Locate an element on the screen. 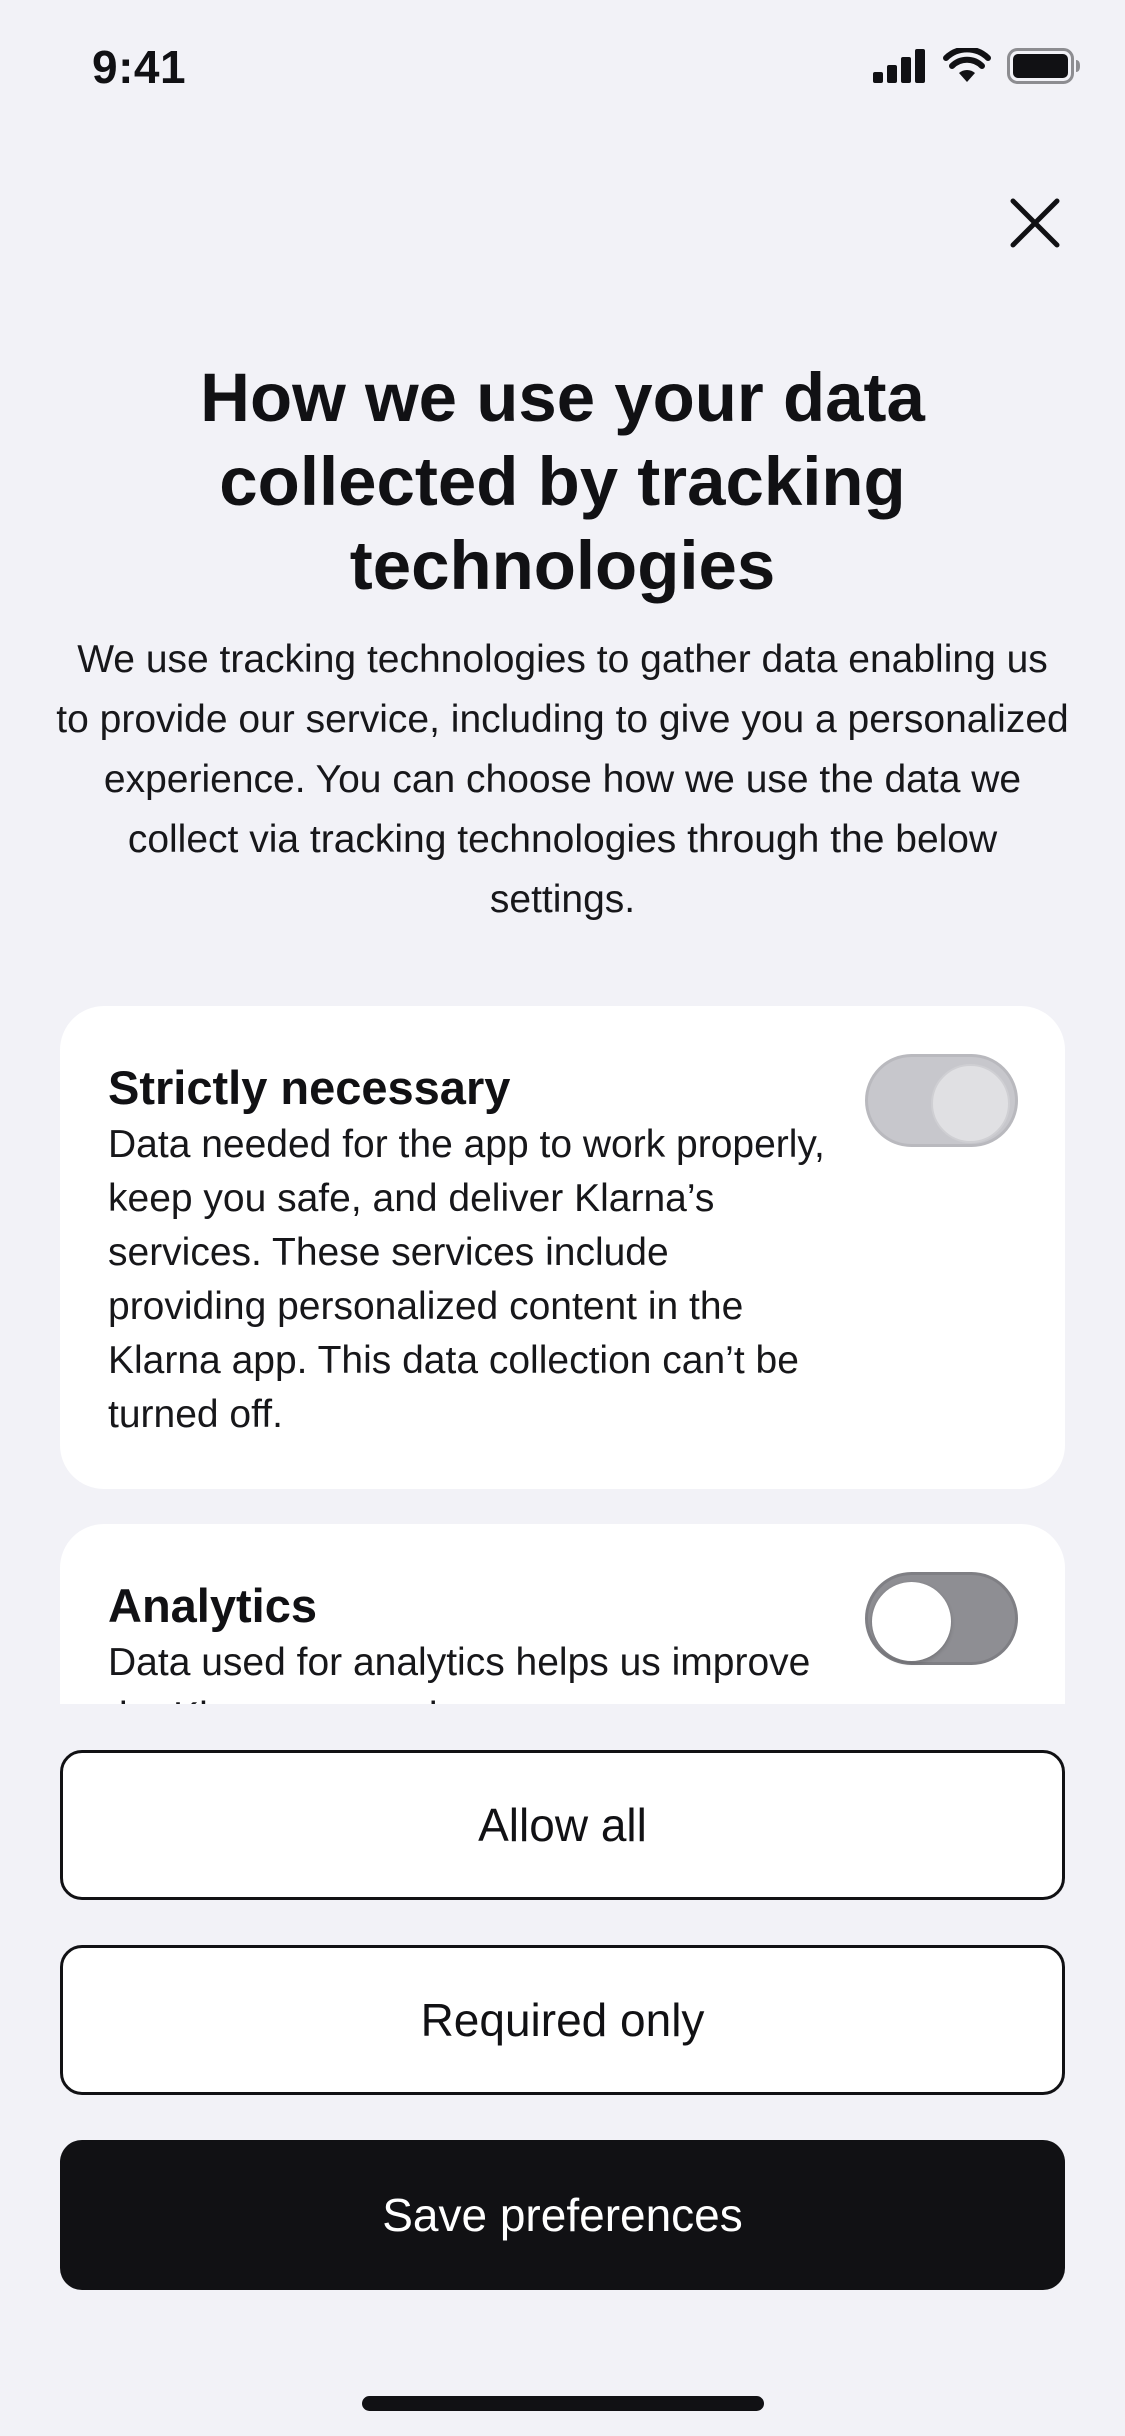 Image resolution: width=1125 pixels, height=2436 pixels. required-only-button: Required only is located at coordinates (562, 2020).